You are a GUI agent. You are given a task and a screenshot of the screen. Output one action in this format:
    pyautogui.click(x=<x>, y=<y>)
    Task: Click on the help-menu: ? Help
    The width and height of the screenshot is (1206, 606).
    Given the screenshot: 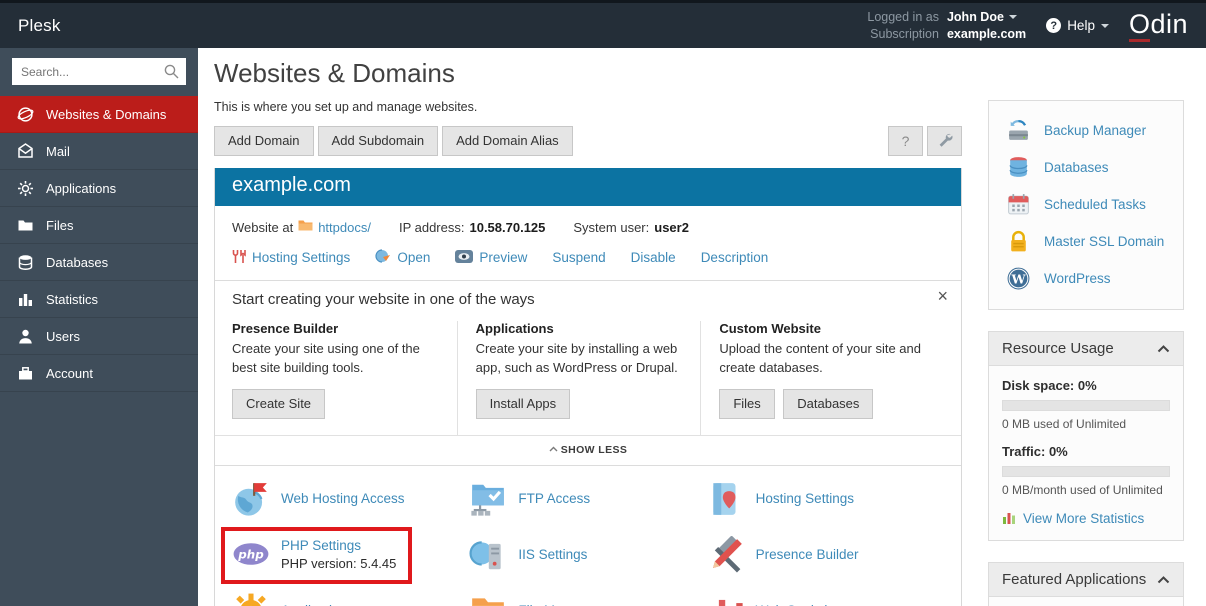 What is the action you would take?
    pyautogui.click(x=1077, y=25)
    